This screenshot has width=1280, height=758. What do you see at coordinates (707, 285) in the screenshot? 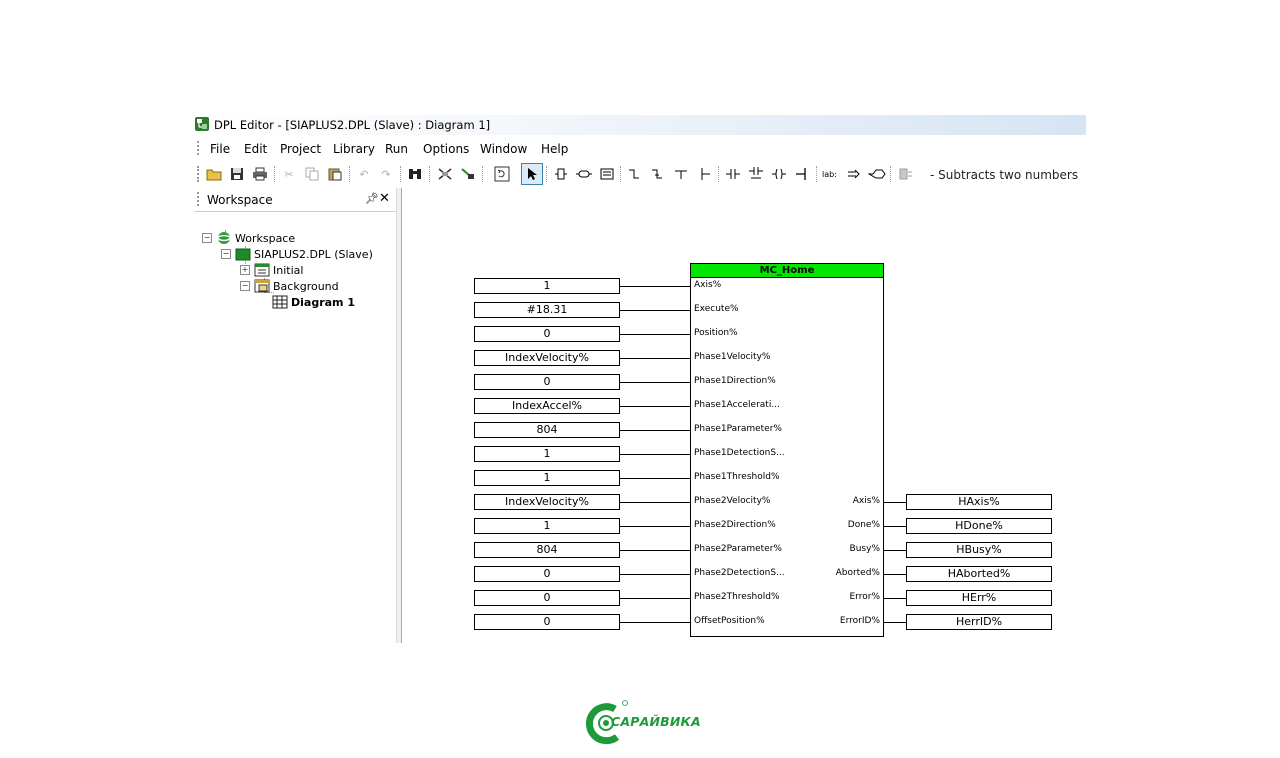
I see `input-pin-label: Axis%` at bounding box center [707, 285].